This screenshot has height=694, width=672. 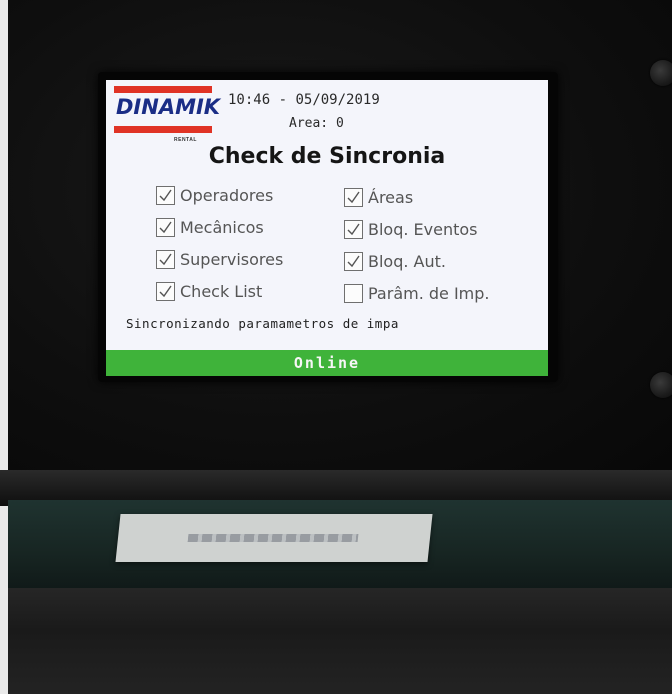 What do you see at coordinates (316, 123) in the screenshot?
I see `area-display: Area: 0` at bounding box center [316, 123].